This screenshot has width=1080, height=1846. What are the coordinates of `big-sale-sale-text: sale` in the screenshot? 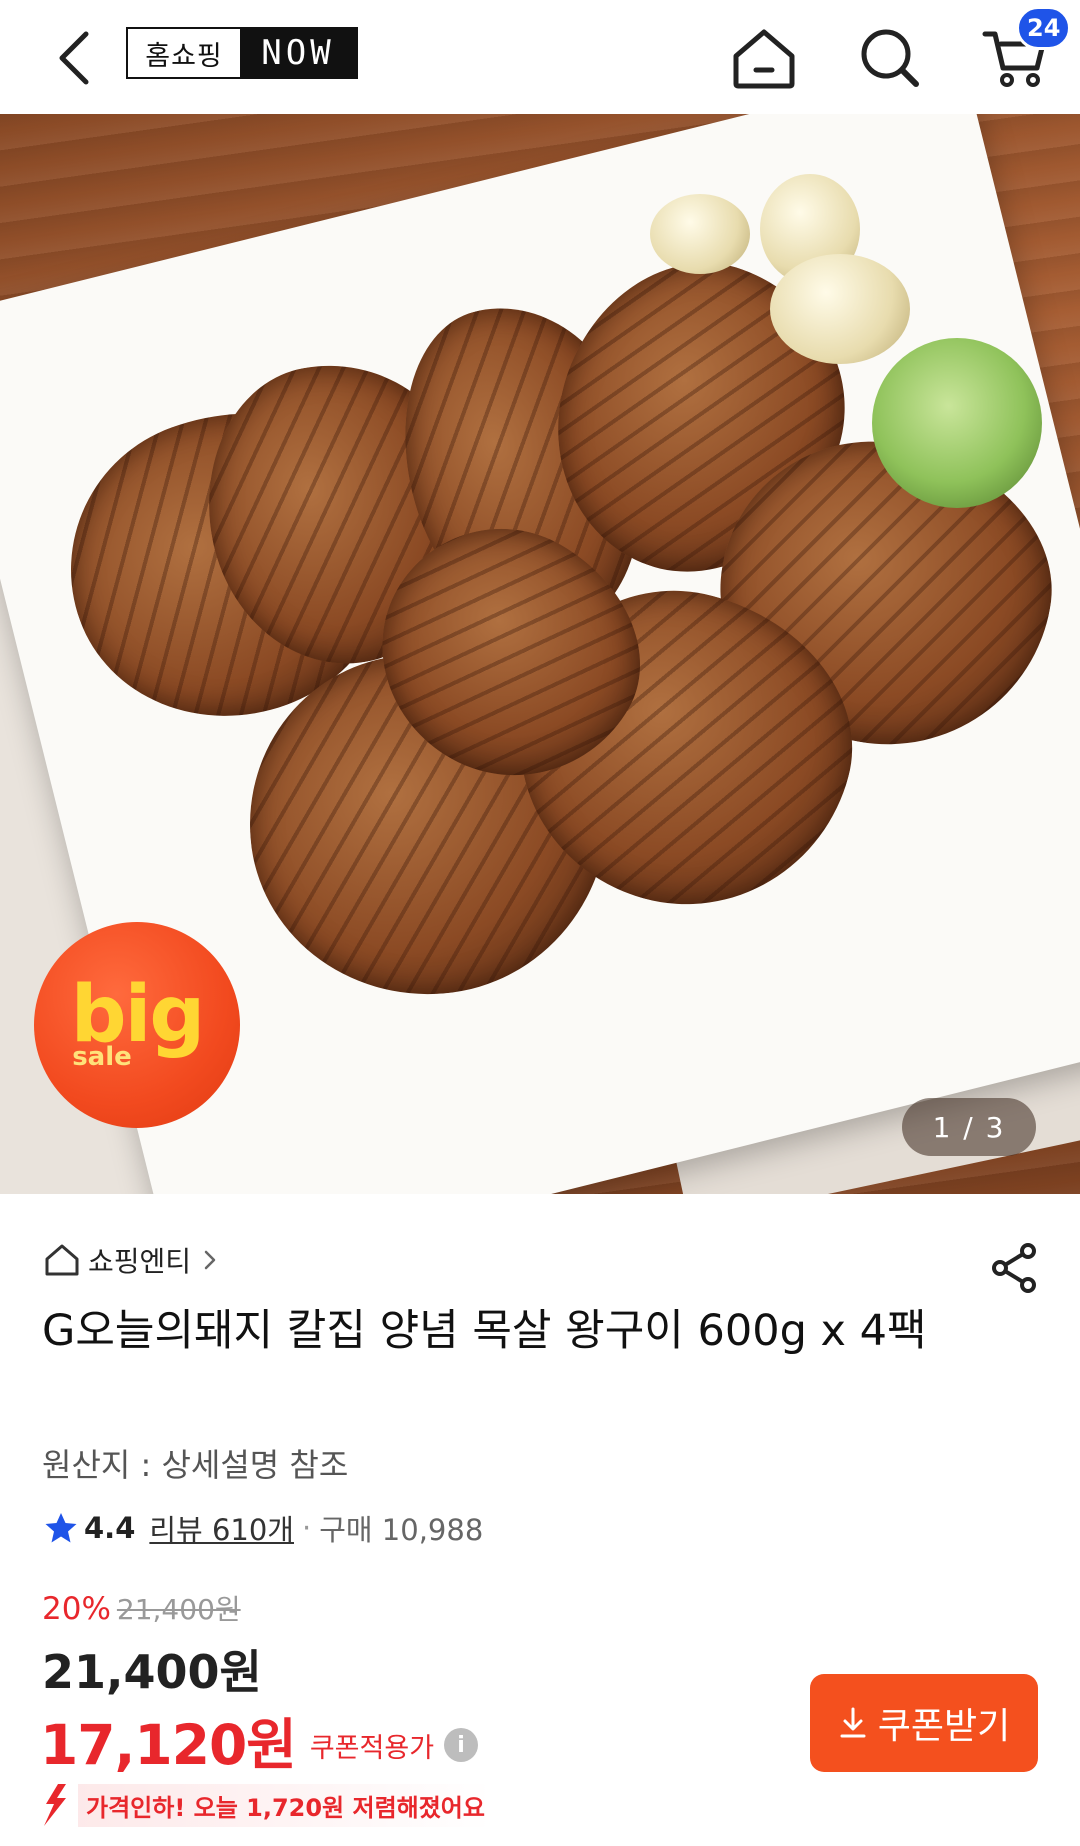 It's located at (102, 1057).